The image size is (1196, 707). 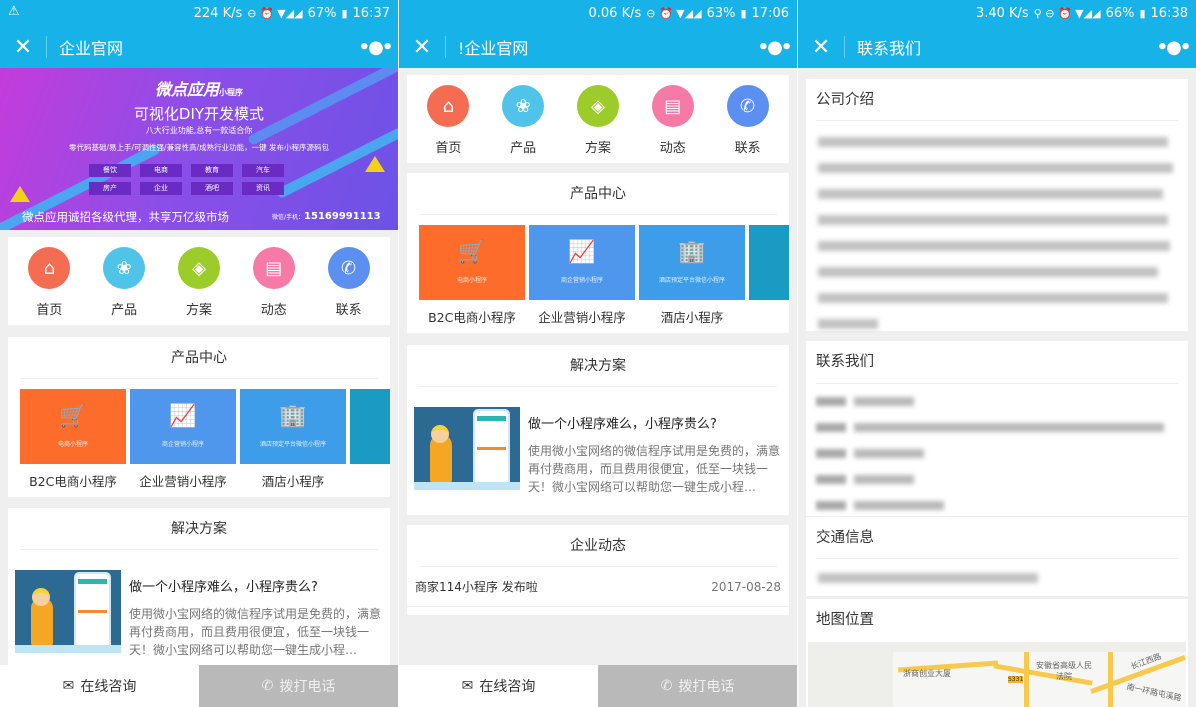 I want to click on network-speed: 0.06 K/s, so click(x=615, y=13).